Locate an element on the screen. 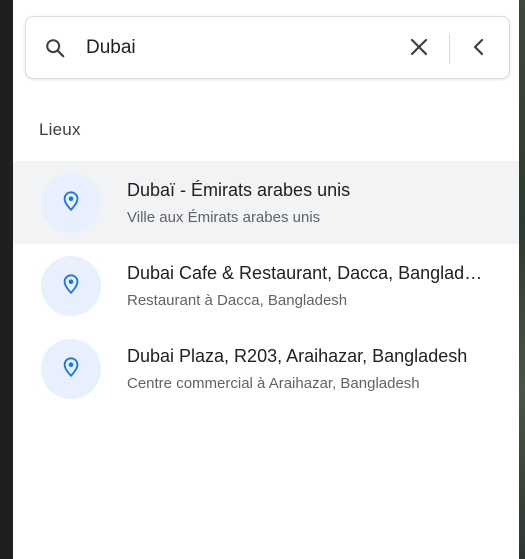 This screenshot has height=559, width=525. search-box is located at coordinates (267, 47).